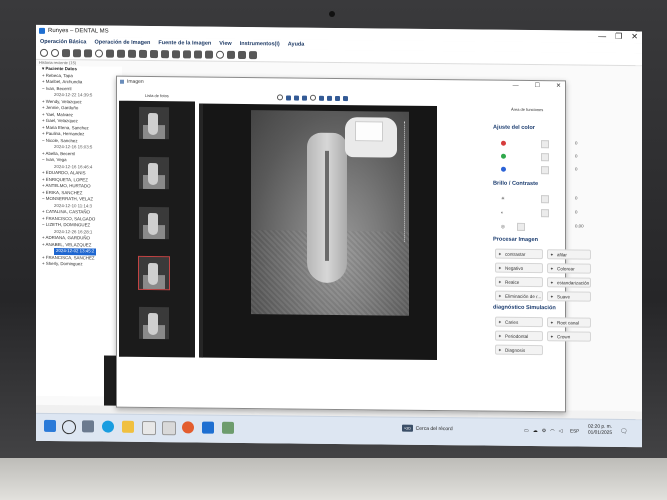 The width and height of the screenshot is (667, 500). I want to click on negative-button: Negativo, so click(519, 268).